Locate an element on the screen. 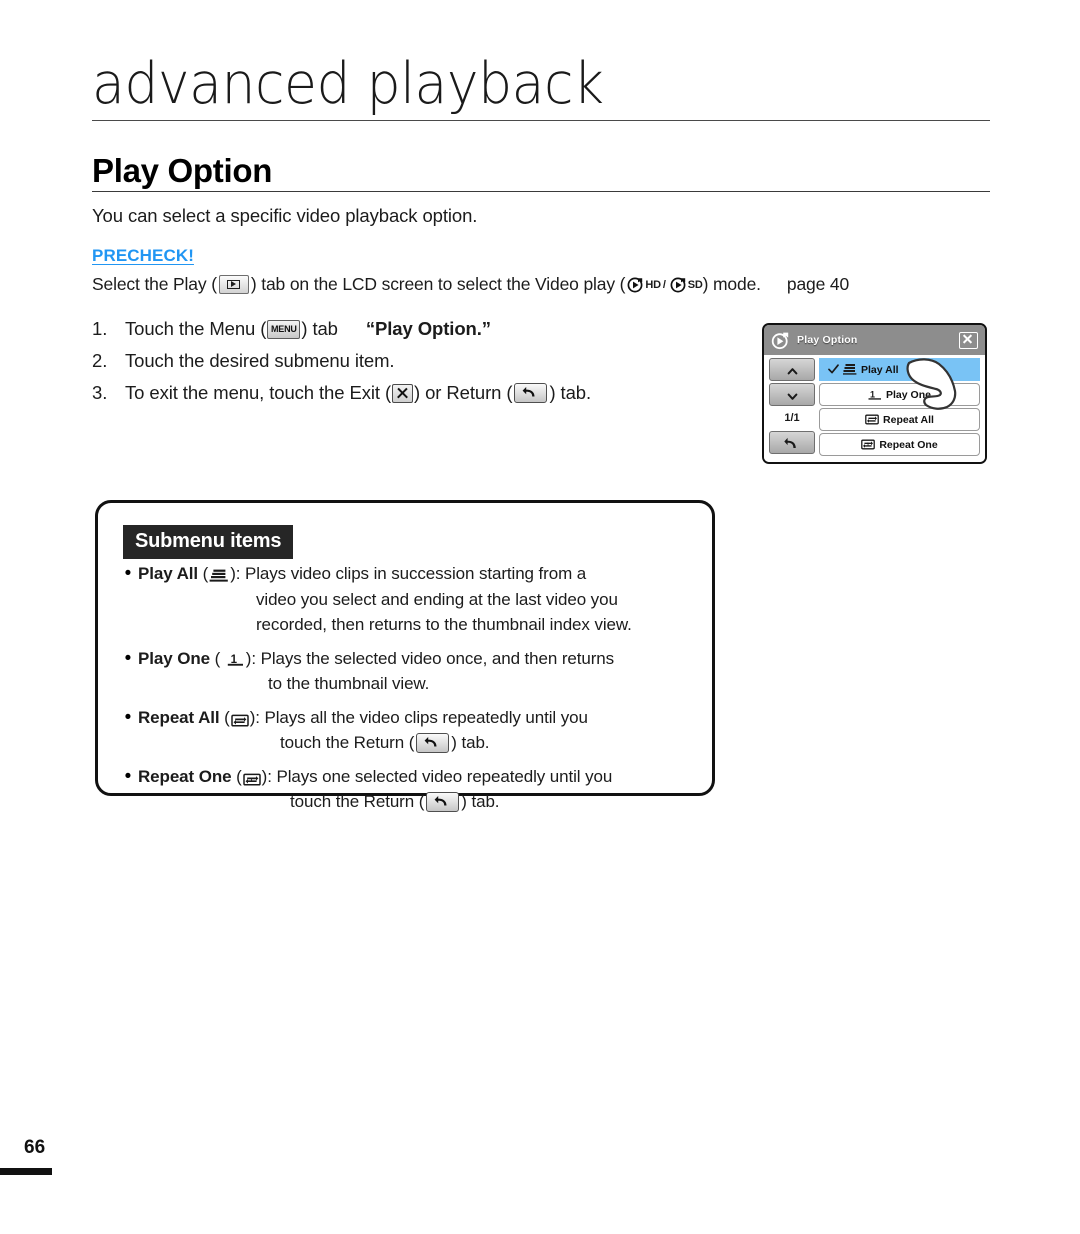  sd-label: SD is located at coordinates (695, 284).